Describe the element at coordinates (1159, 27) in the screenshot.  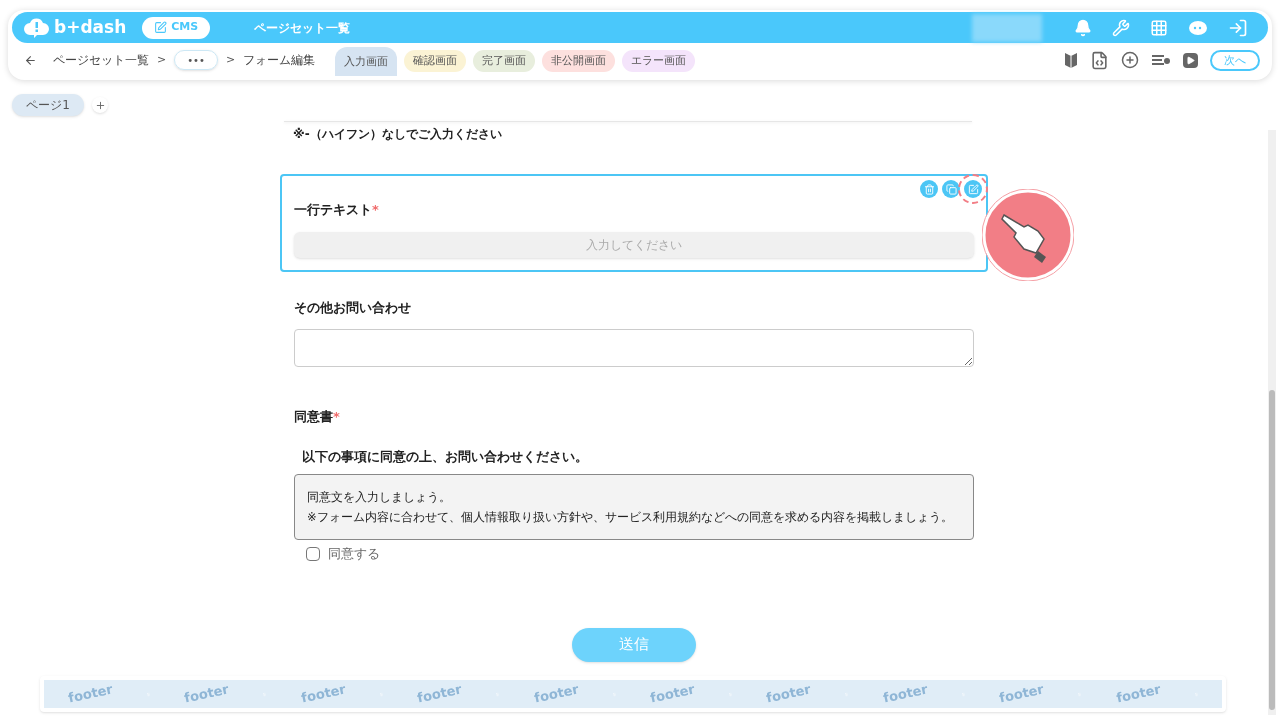
I see `app-grid-icon` at that location.